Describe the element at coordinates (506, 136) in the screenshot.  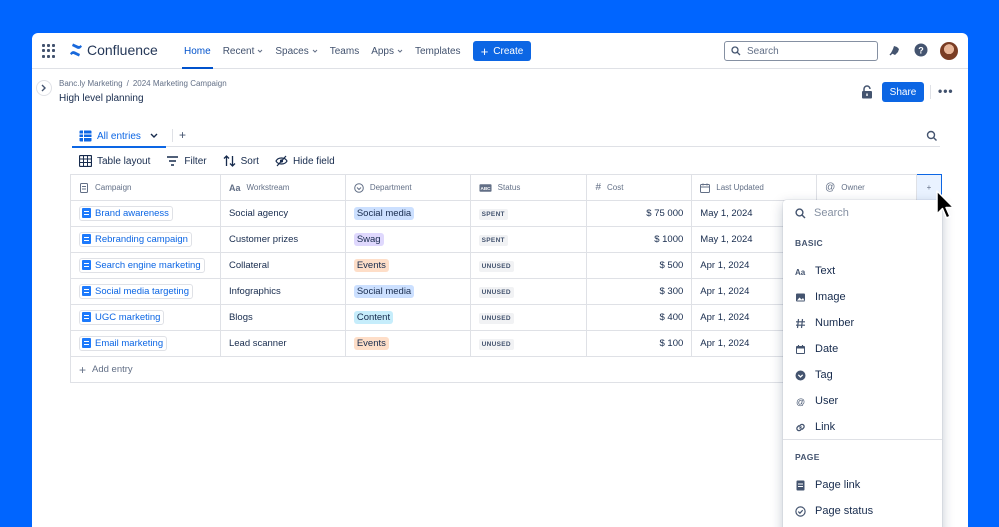
I see `view-tabs: All entries +` at that location.